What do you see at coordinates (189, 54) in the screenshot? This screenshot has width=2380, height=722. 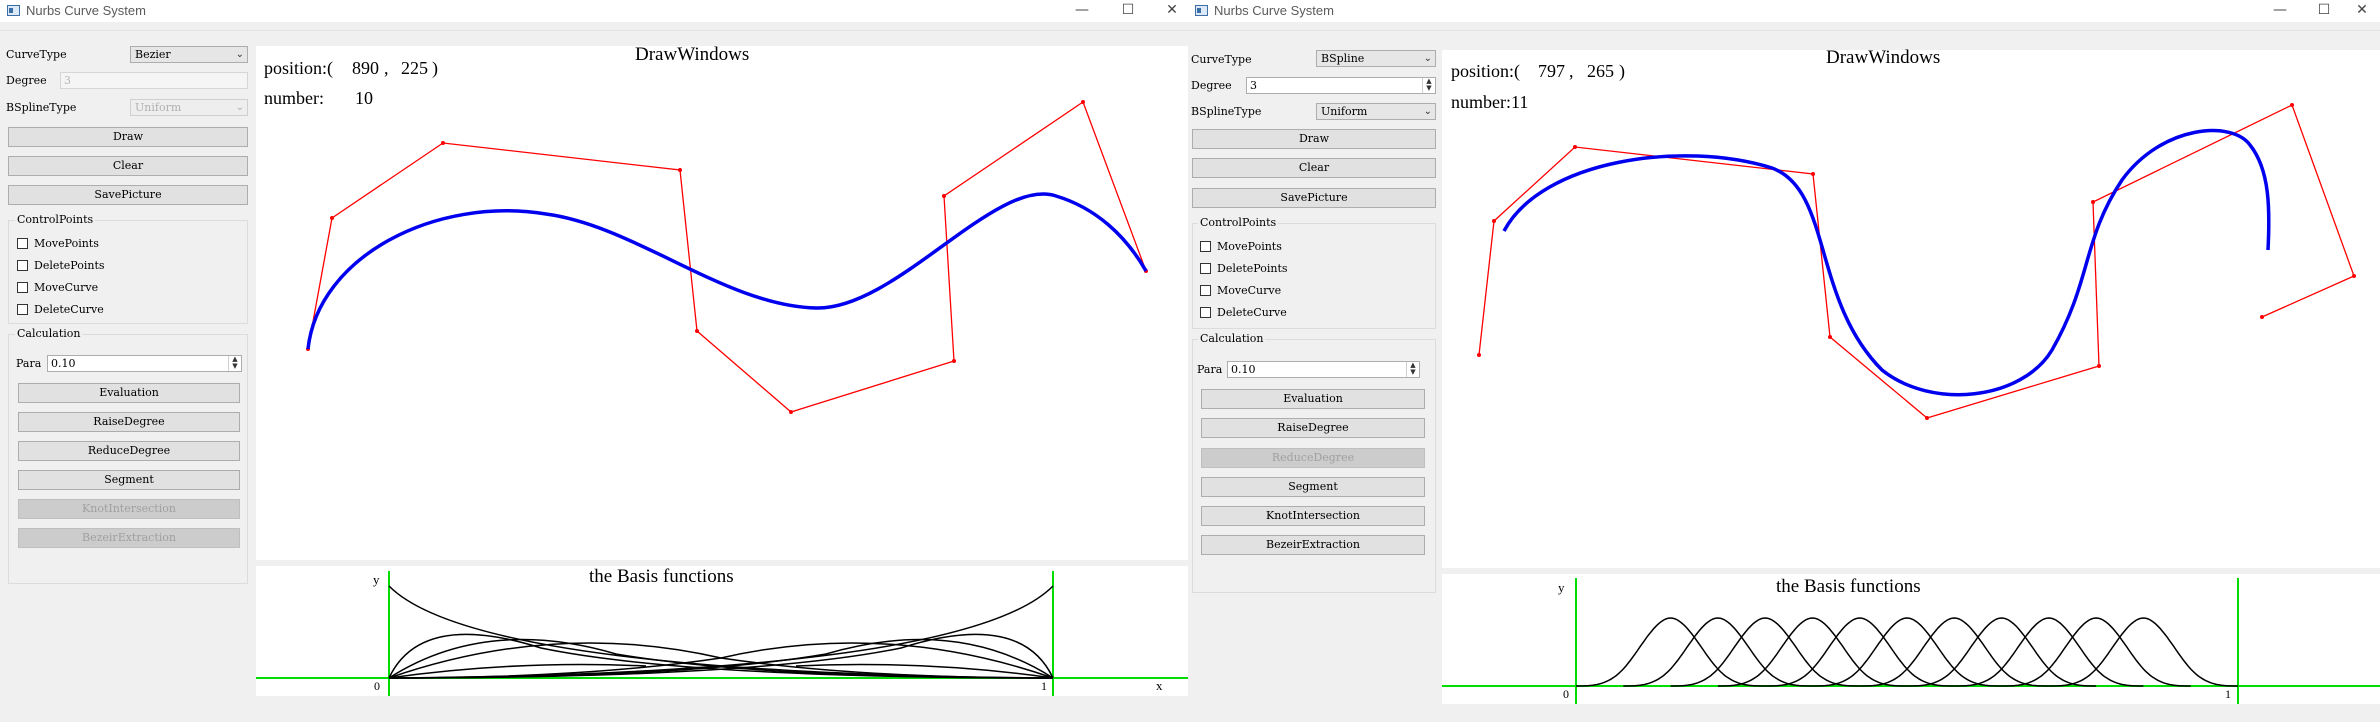 I see `curve-type-select: Bezier ⌄` at bounding box center [189, 54].